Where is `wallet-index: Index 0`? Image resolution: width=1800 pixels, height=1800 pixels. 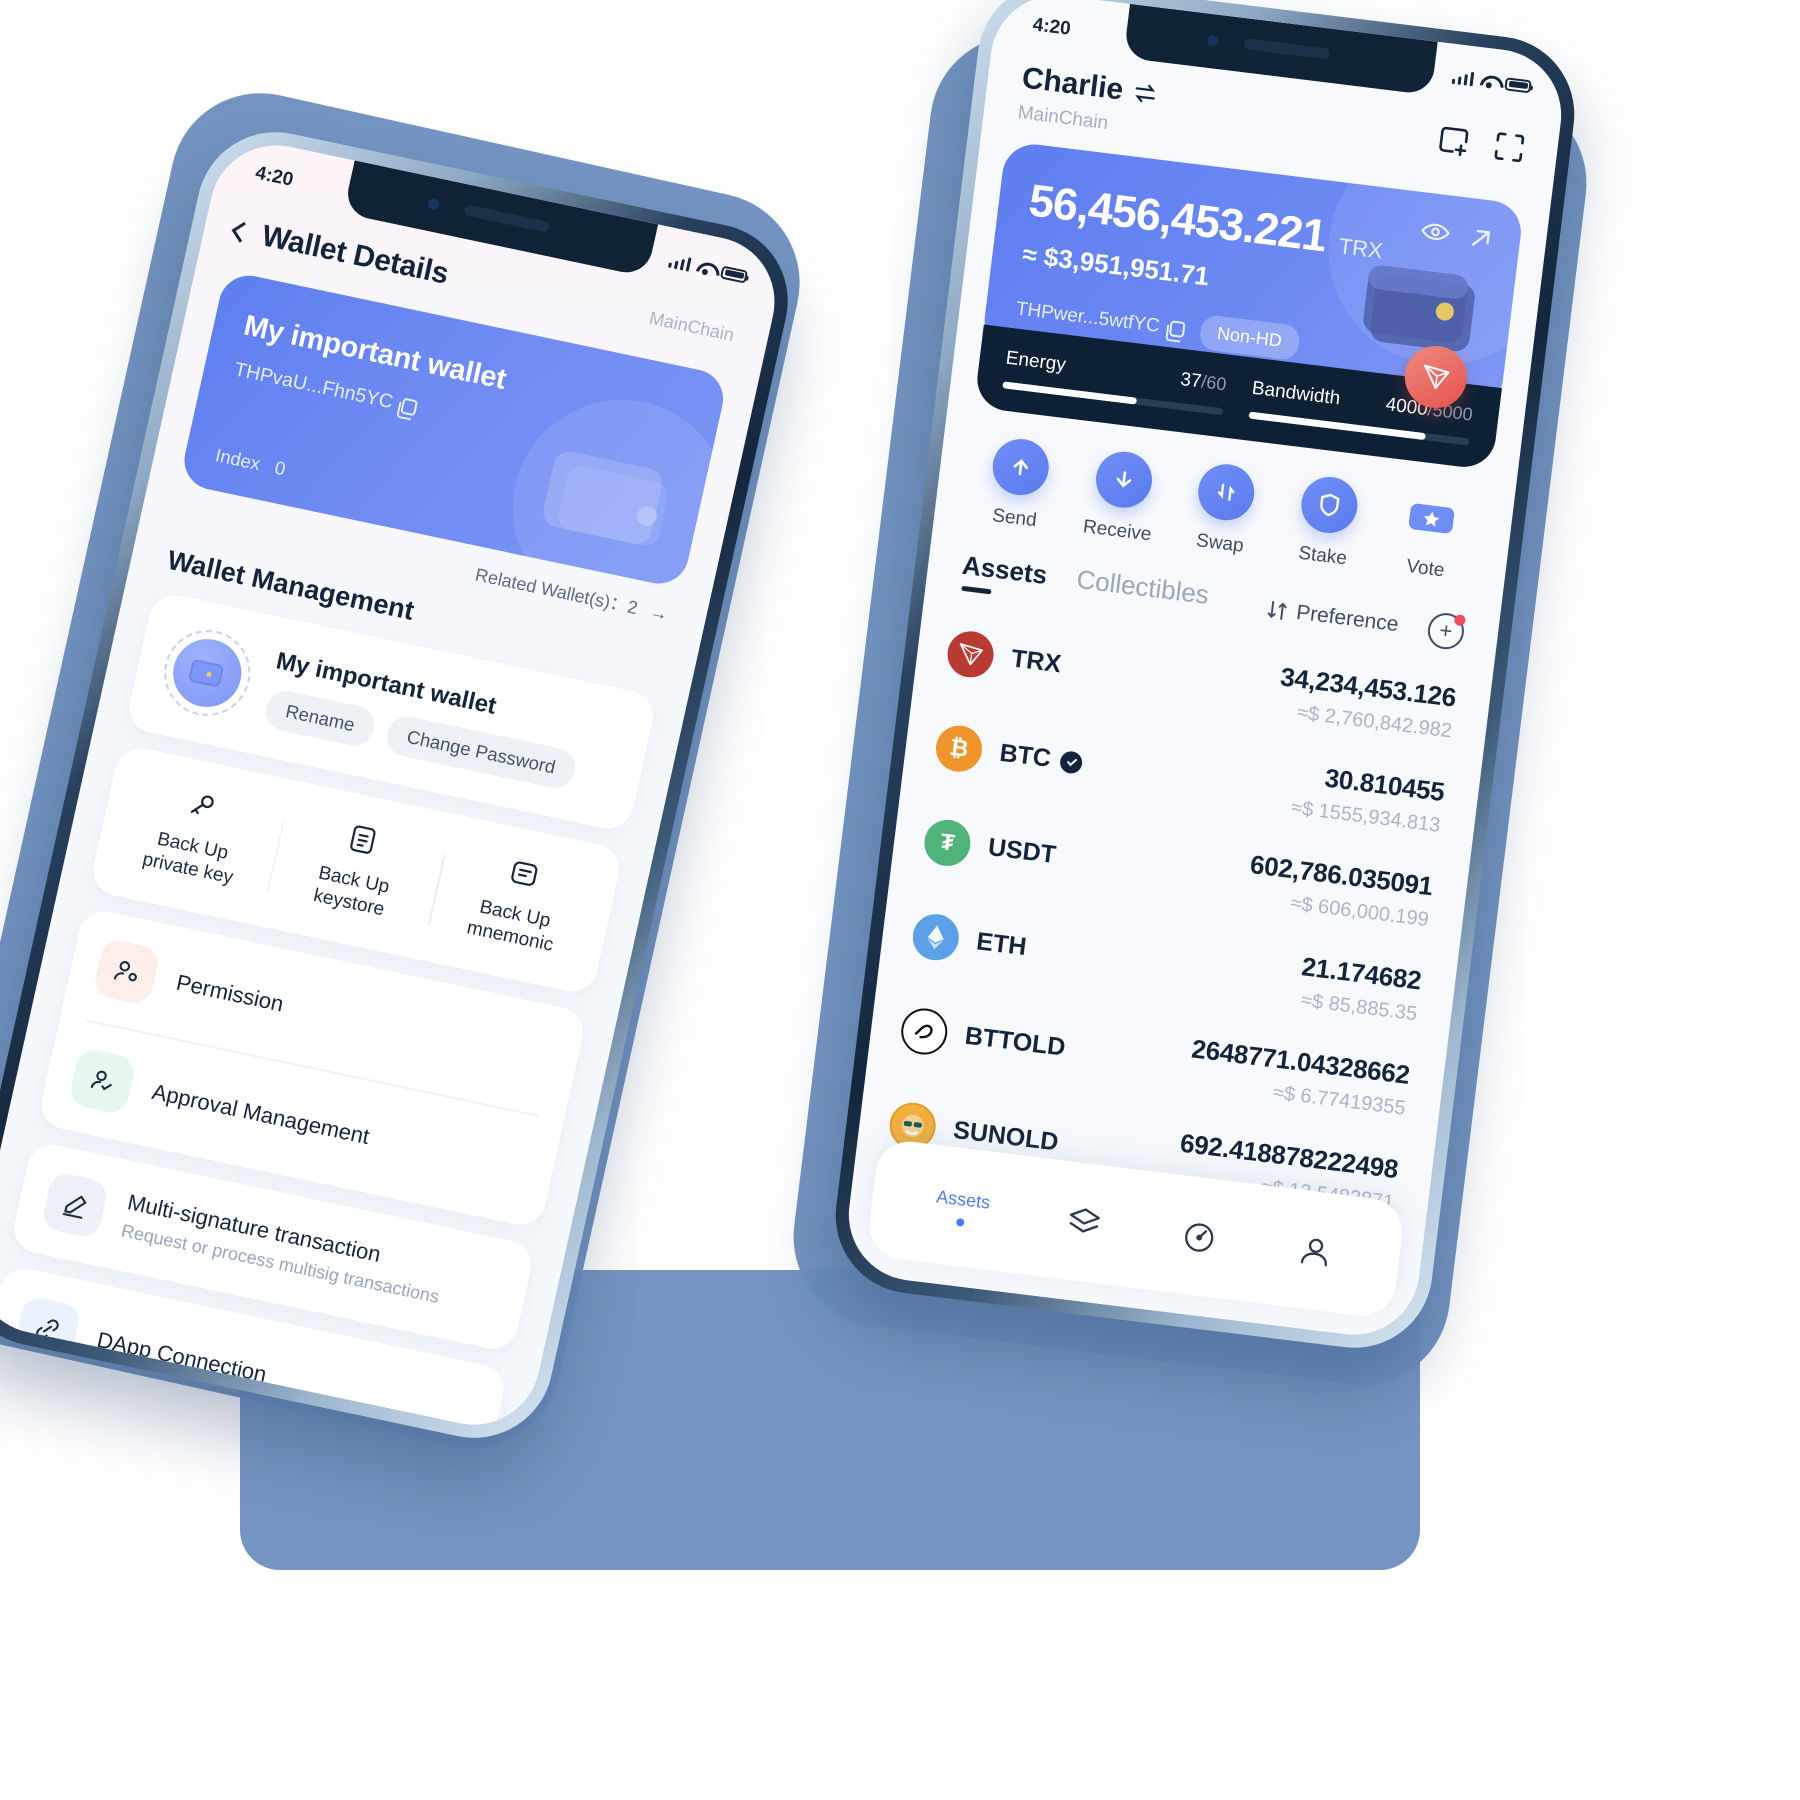 wallet-index: Index 0 is located at coordinates (250, 462).